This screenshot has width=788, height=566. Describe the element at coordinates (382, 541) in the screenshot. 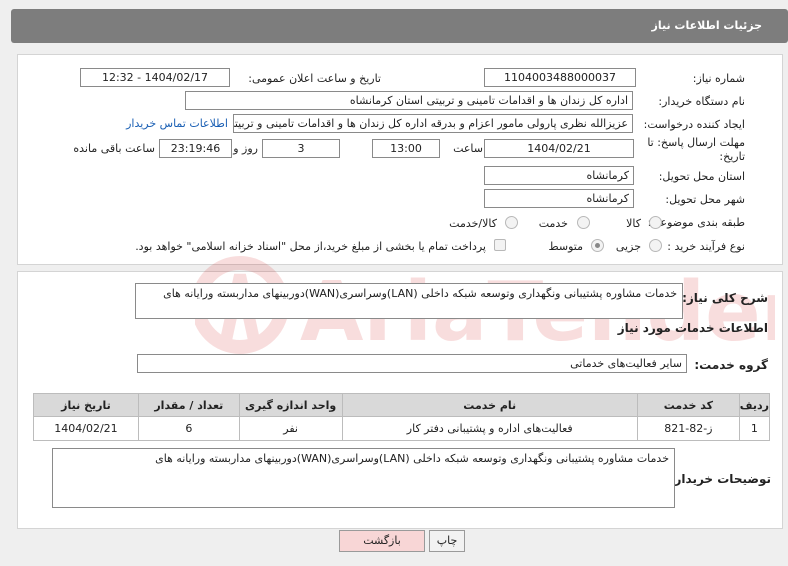

I see `back-button: بازگشت` at that location.